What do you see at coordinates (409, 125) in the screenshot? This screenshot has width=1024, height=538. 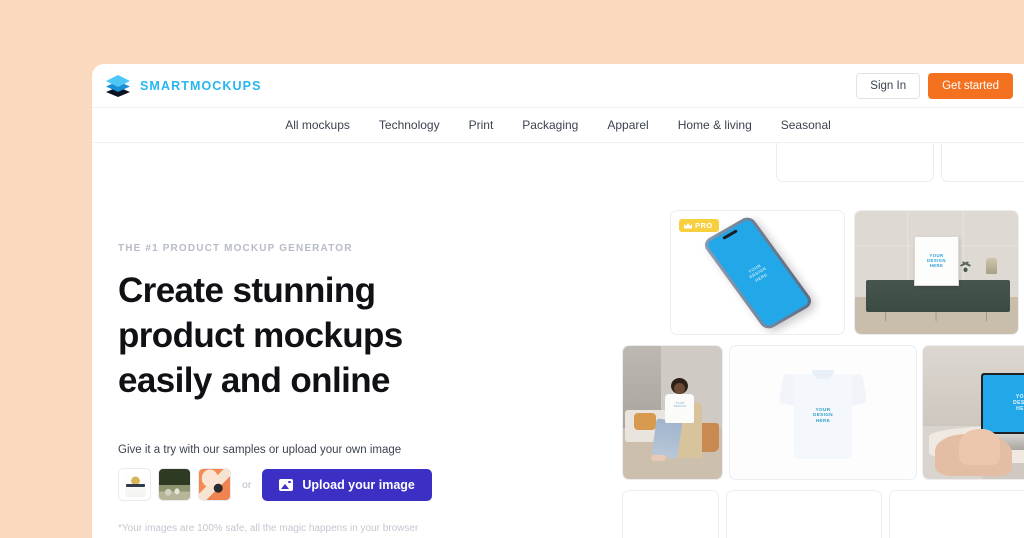 I see `nav-item-technology: Technology` at bounding box center [409, 125].